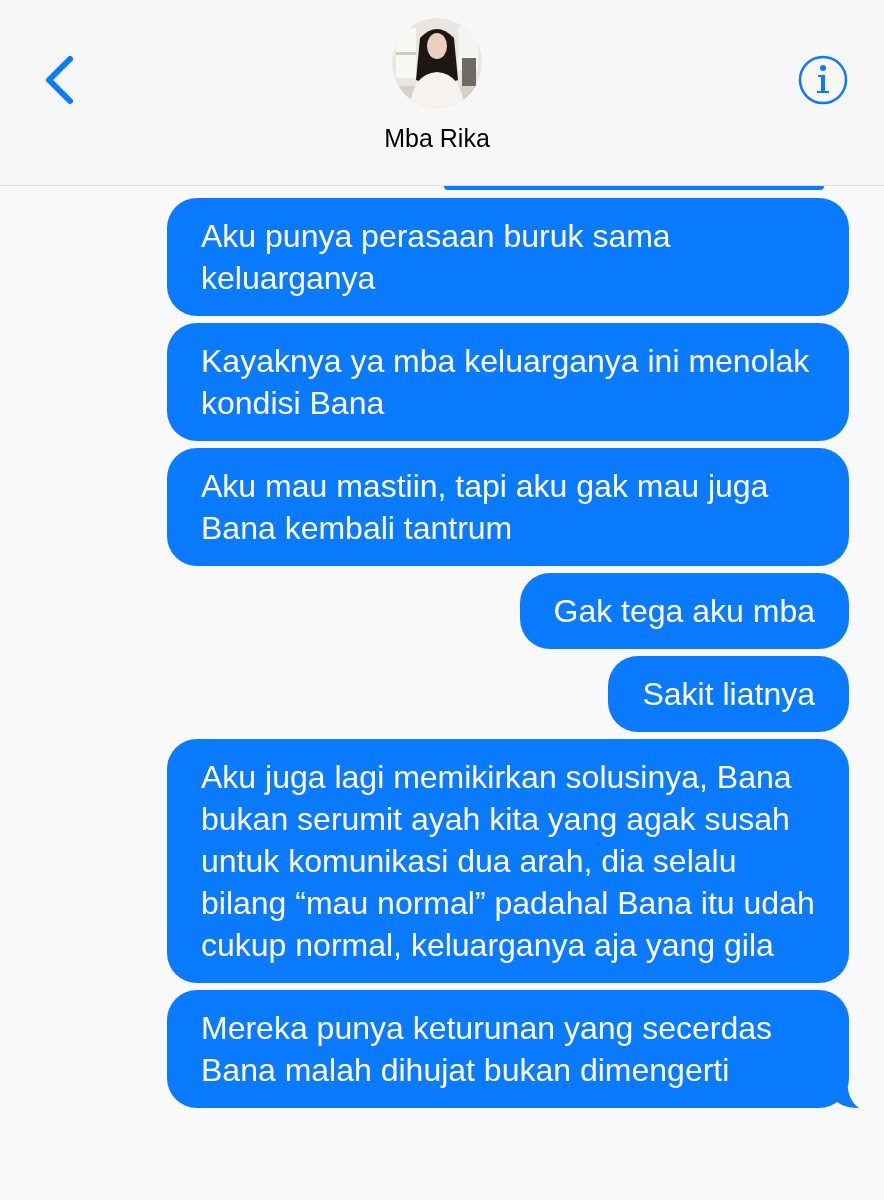 The height and width of the screenshot is (1200, 884). I want to click on info-icon, so click(823, 80).